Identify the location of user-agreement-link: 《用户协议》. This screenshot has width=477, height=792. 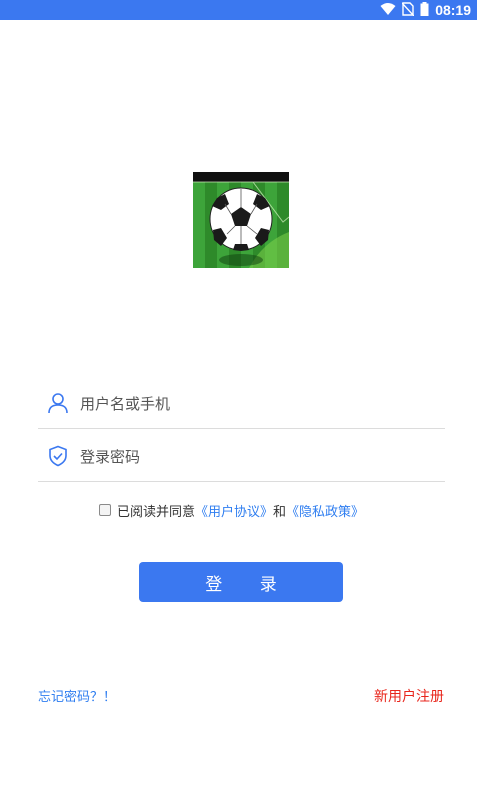
(234, 510).